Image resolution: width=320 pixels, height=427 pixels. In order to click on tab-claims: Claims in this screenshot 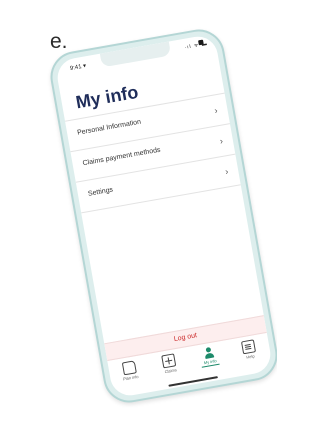, I will do `click(169, 362)`.